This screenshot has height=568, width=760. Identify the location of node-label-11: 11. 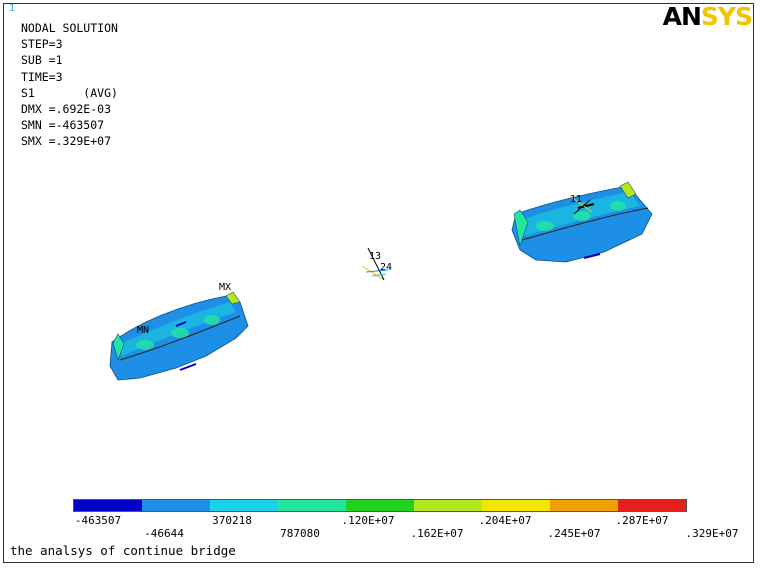
(576, 199).